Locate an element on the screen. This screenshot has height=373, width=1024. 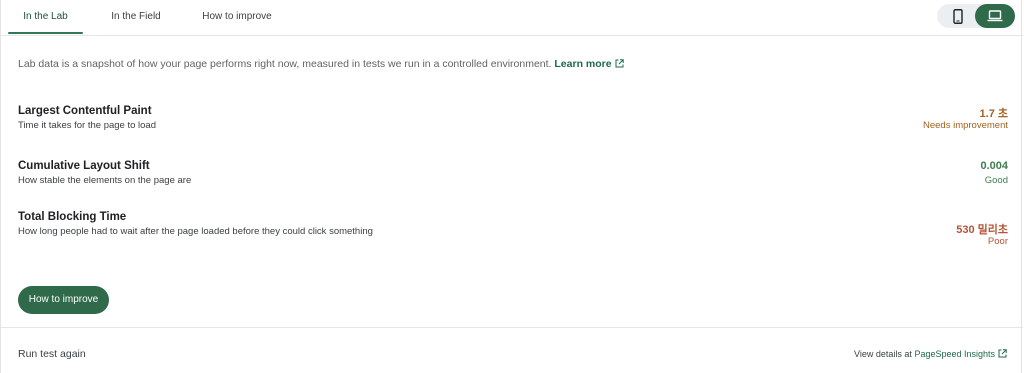
metric-title: Total Blocking Time is located at coordinates (72, 217).